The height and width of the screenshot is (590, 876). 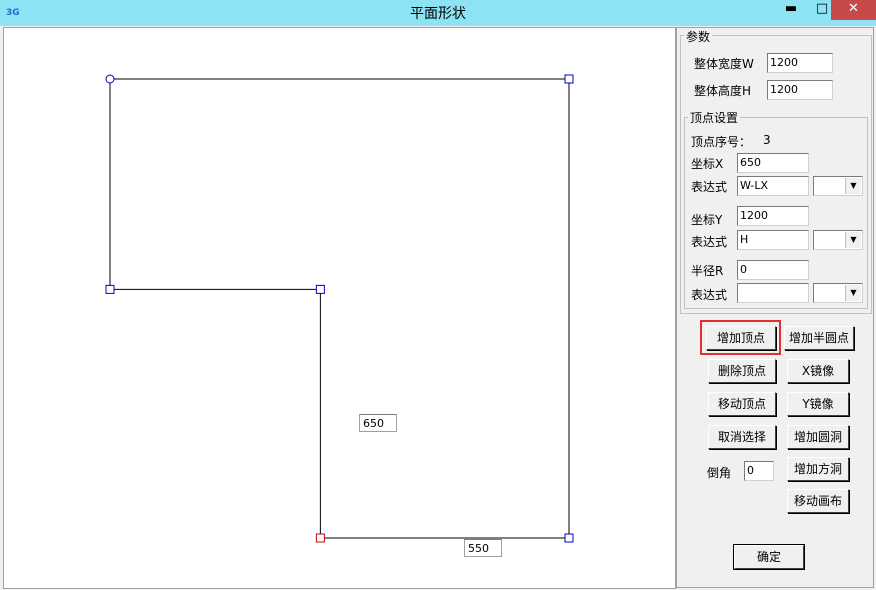 What do you see at coordinates (818, 404) in the screenshot?
I see `y-mirror-button: Y镜像` at bounding box center [818, 404].